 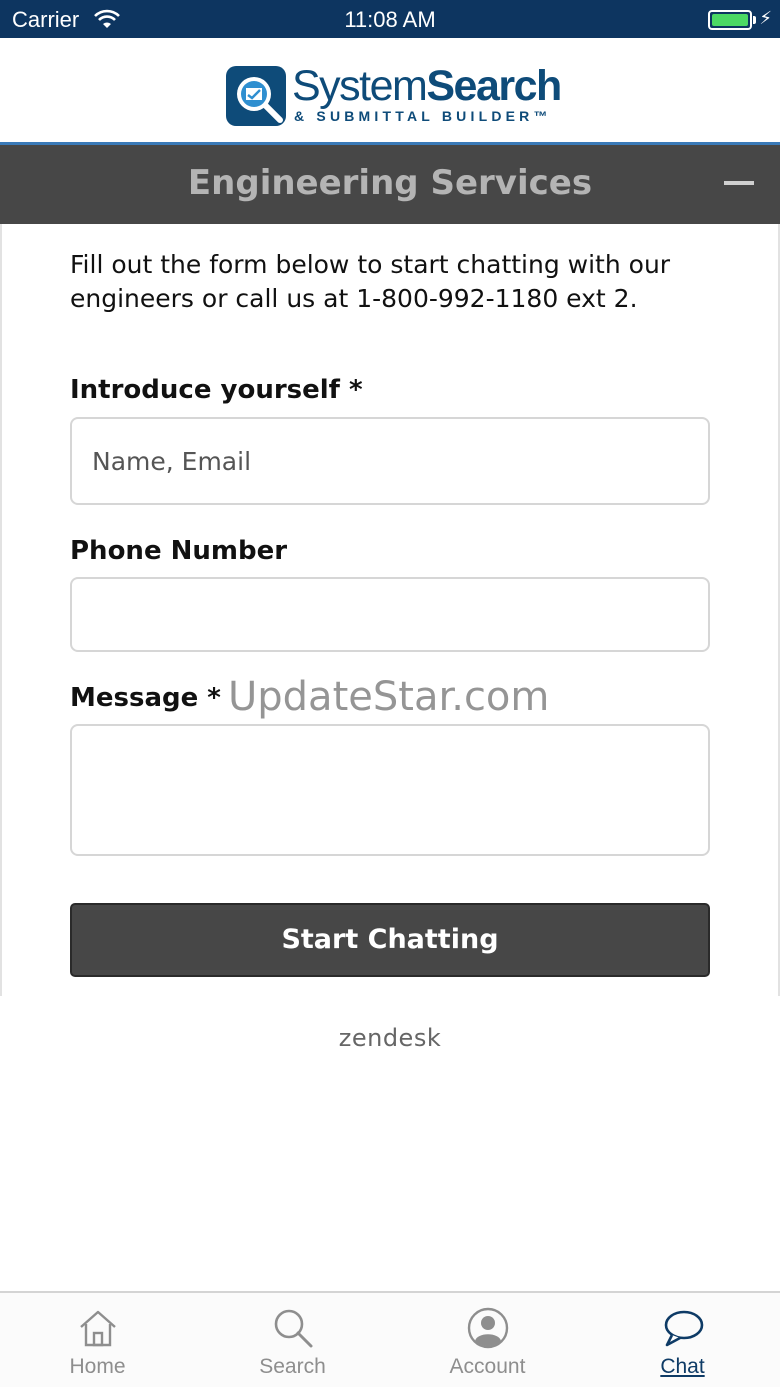 I want to click on search-icon, so click(x=293, y=1328).